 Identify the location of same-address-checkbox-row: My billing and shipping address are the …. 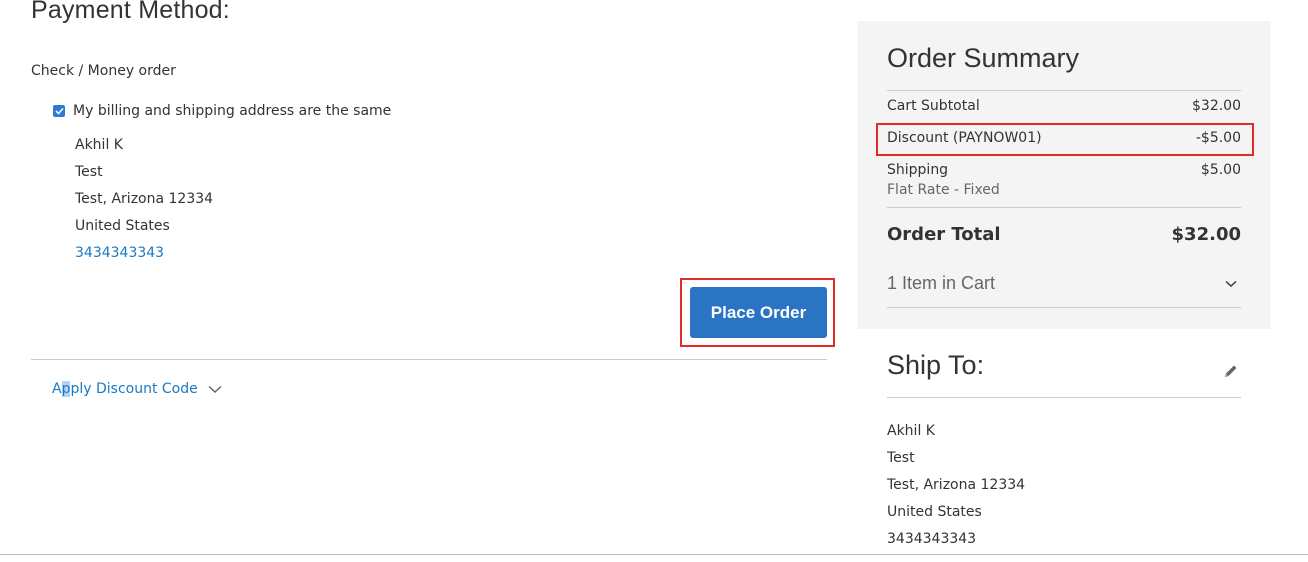
(222, 111).